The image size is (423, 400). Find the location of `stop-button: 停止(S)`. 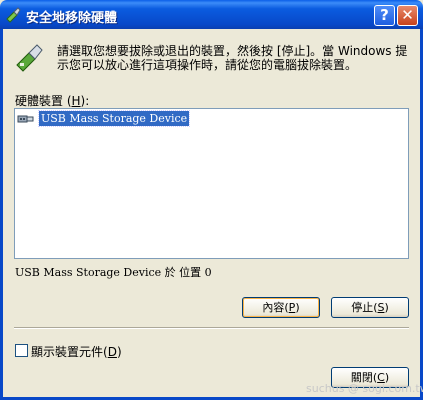

stop-button: 停止(S) is located at coordinates (370, 307).